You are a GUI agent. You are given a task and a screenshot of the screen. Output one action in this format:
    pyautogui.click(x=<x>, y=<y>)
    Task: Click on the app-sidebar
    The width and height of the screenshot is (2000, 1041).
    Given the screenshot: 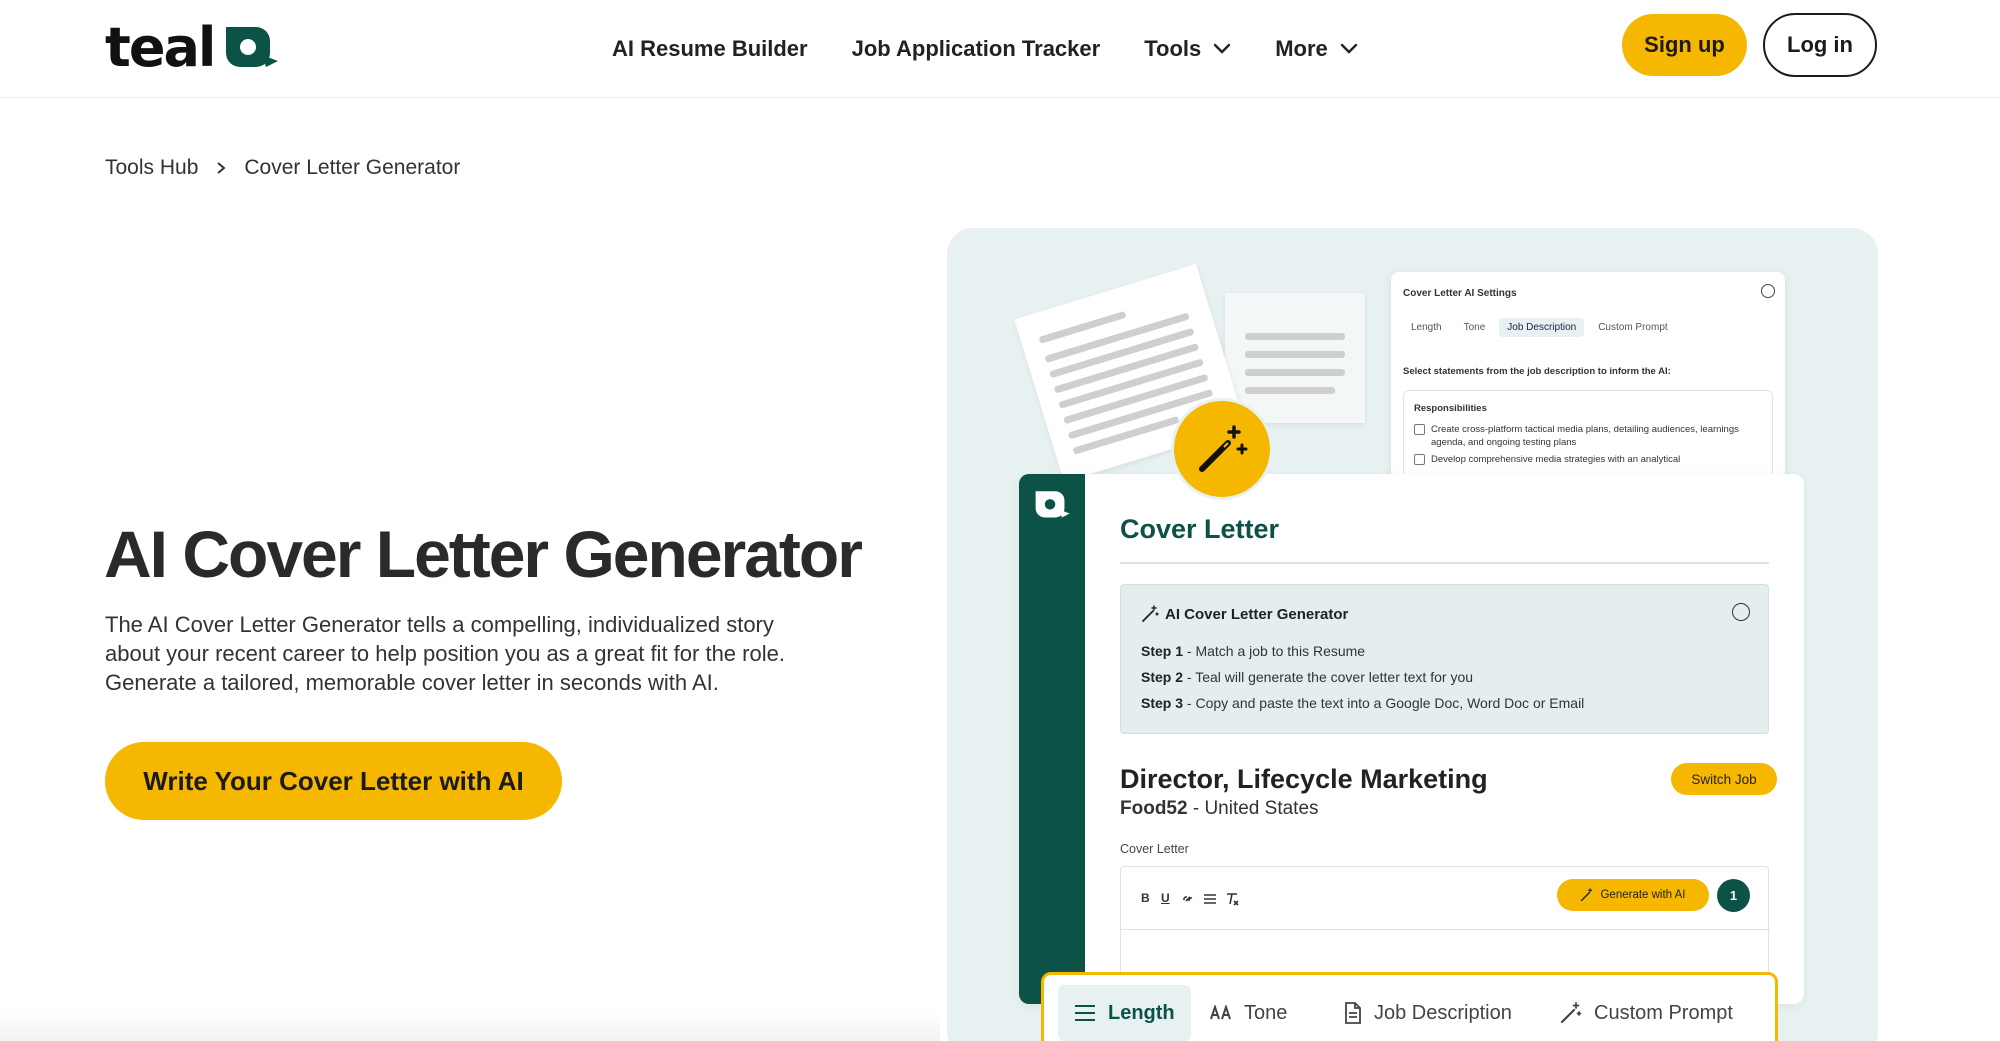 What is the action you would take?
    pyautogui.click(x=1052, y=739)
    